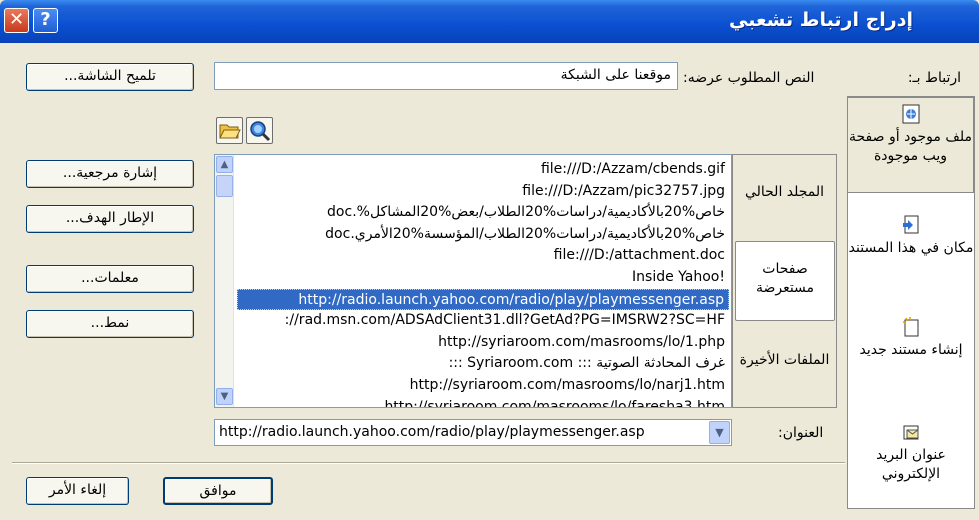 The height and width of the screenshot is (520, 979). What do you see at coordinates (77, 491) in the screenshot?
I see `cancel-button: إلغاء الأمر` at bounding box center [77, 491].